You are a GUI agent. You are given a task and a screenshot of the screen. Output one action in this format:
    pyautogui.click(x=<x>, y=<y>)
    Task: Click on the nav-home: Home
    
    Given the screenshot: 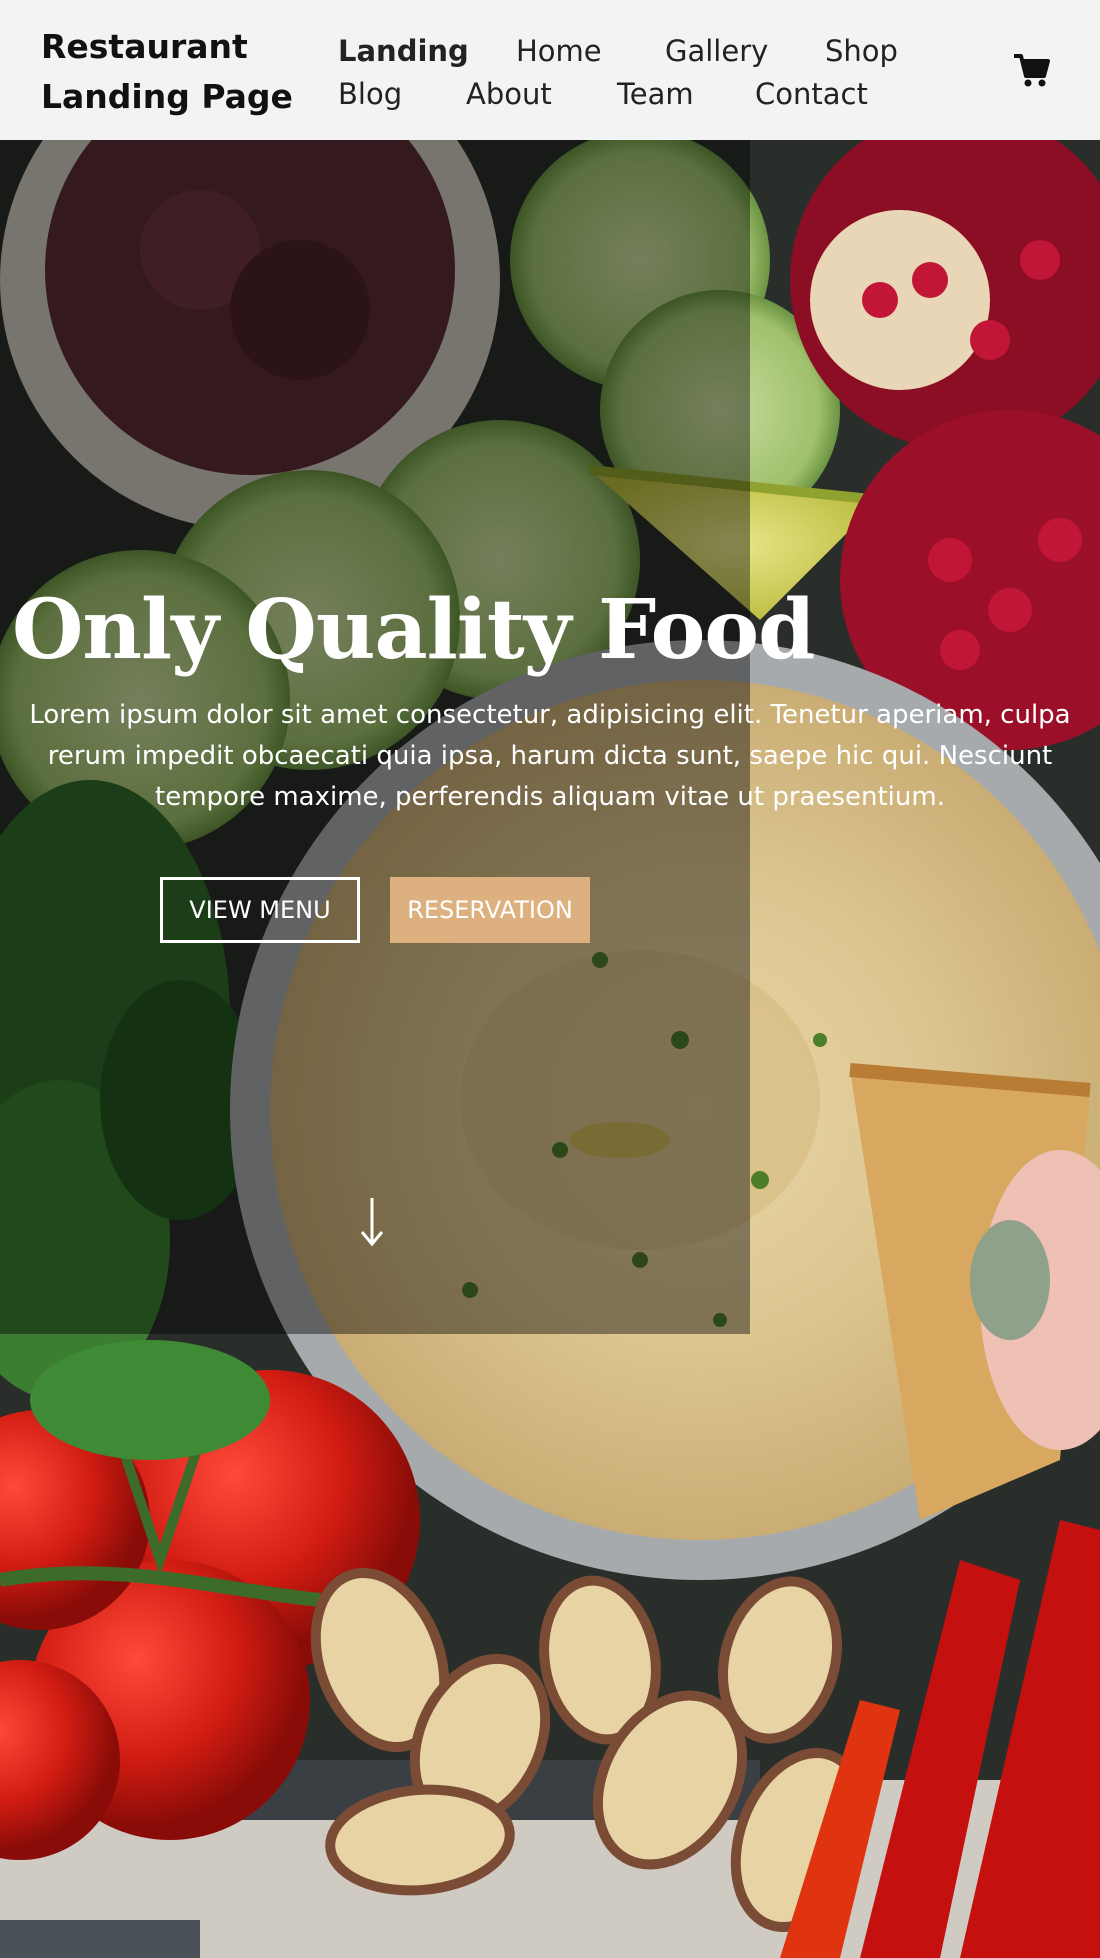 What is the action you would take?
    pyautogui.click(x=559, y=51)
    